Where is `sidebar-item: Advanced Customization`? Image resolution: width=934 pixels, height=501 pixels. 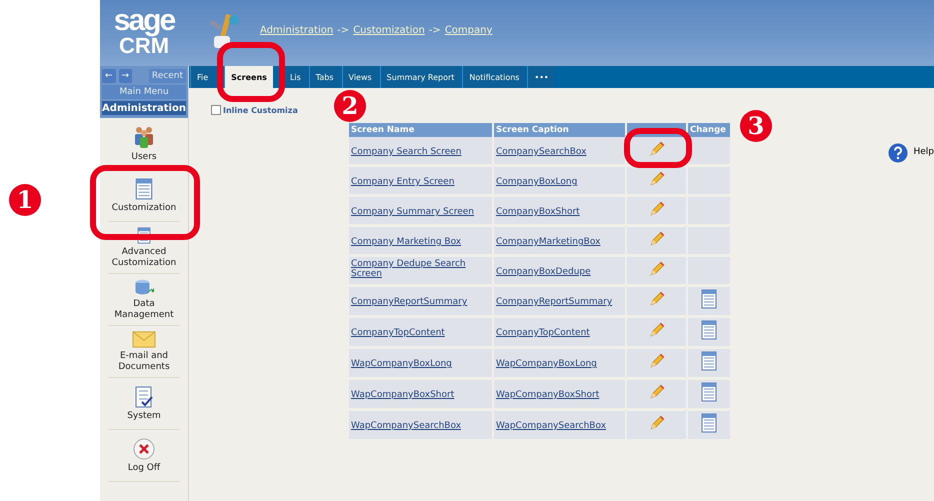 sidebar-item: Advanced Customization is located at coordinates (144, 248).